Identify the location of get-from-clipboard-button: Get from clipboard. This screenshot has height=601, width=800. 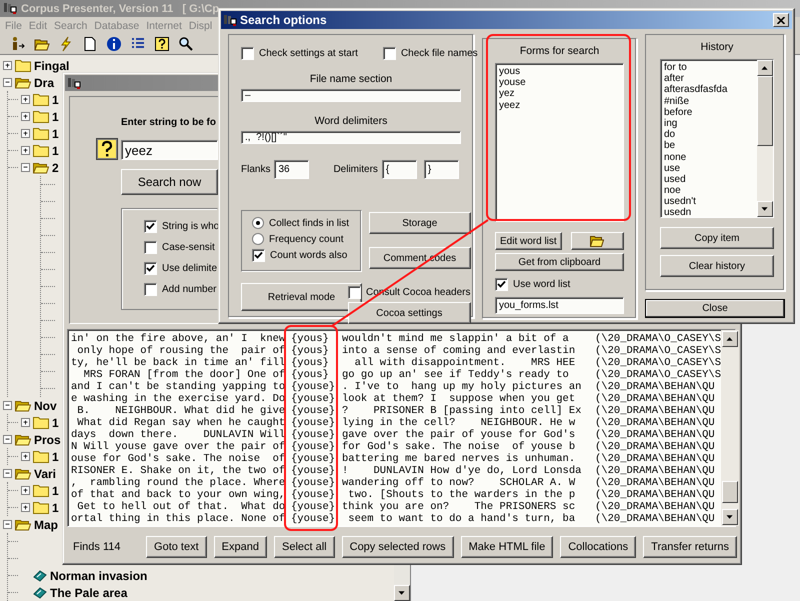
(559, 262).